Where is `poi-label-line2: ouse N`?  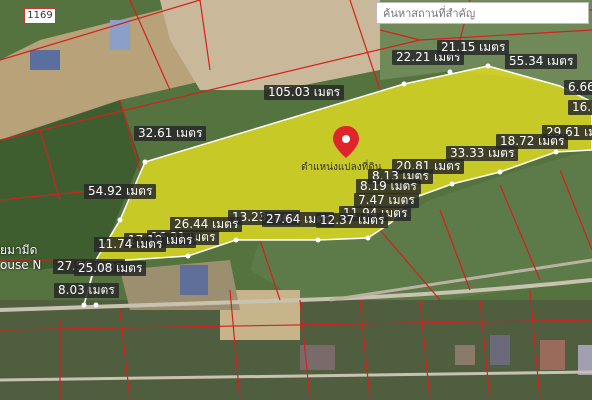
poi-label-line2: ouse N is located at coordinates (21, 265).